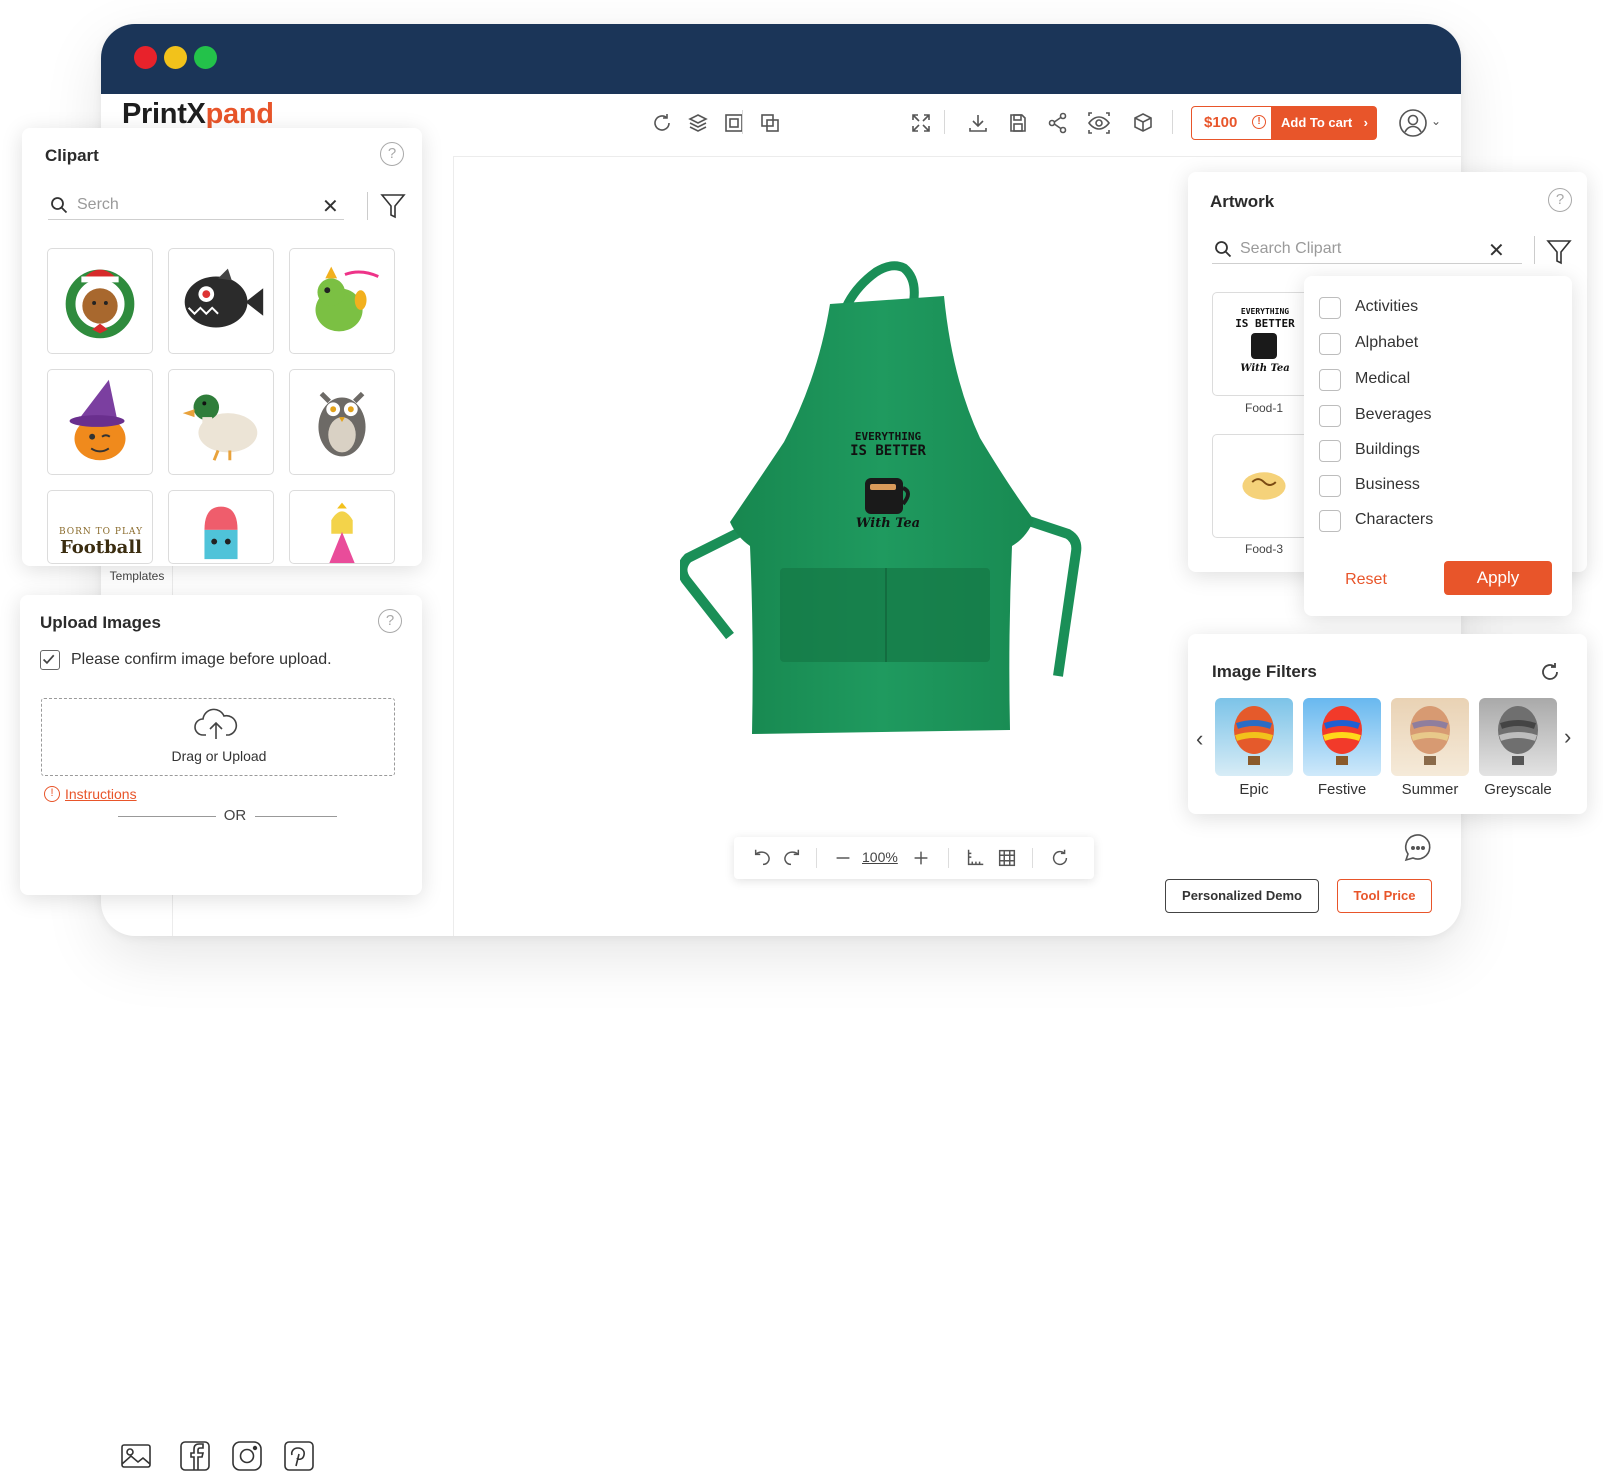  I want to click on filter-label-summer: Summer, so click(1430, 789).